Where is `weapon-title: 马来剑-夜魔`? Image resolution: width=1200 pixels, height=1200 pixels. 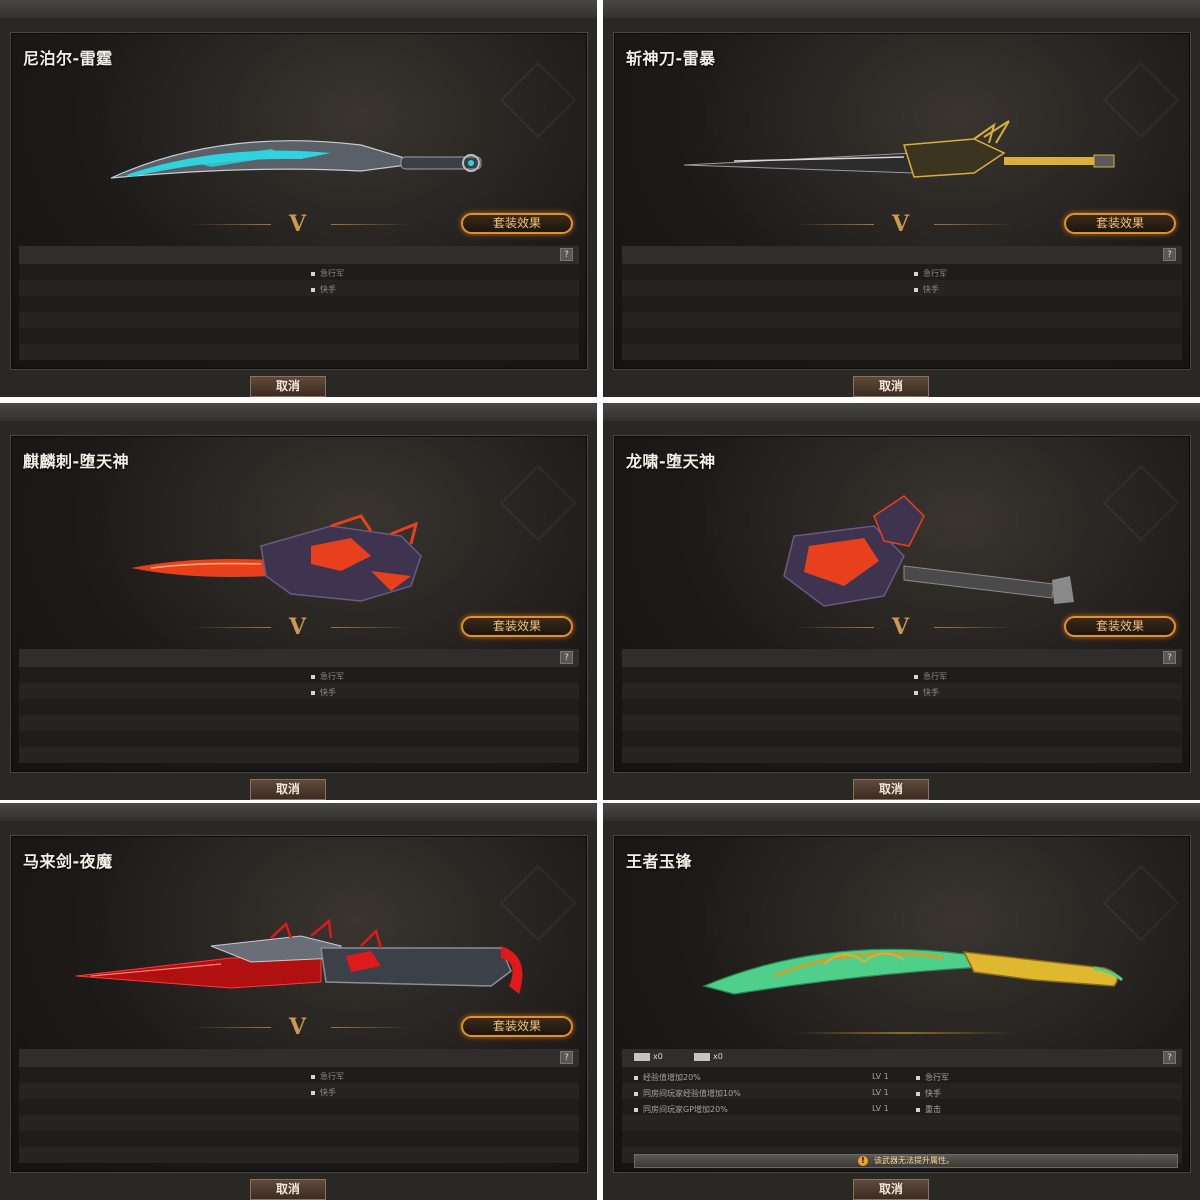
weapon-title: 马来剑-夜魔 is located at coordinates (68, 861).